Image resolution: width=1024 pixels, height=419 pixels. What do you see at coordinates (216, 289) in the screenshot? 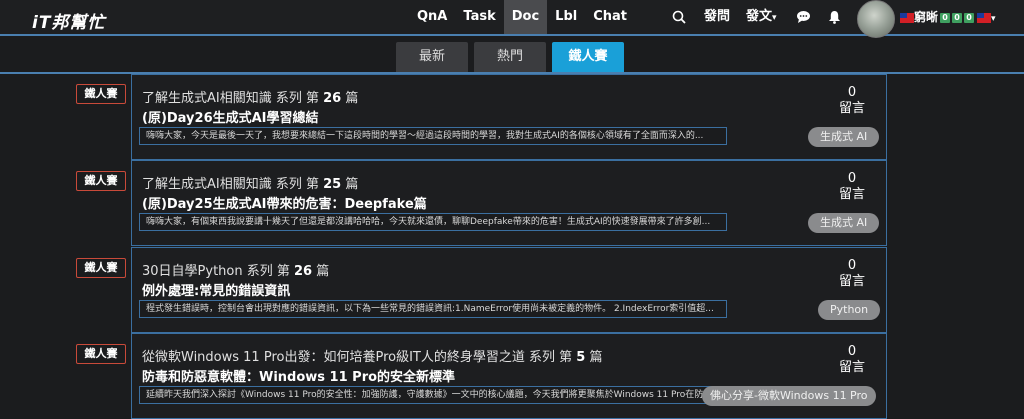
I see `post-title: 例外處理:常見的錯誤資訊` at bounding box center [216, 289].